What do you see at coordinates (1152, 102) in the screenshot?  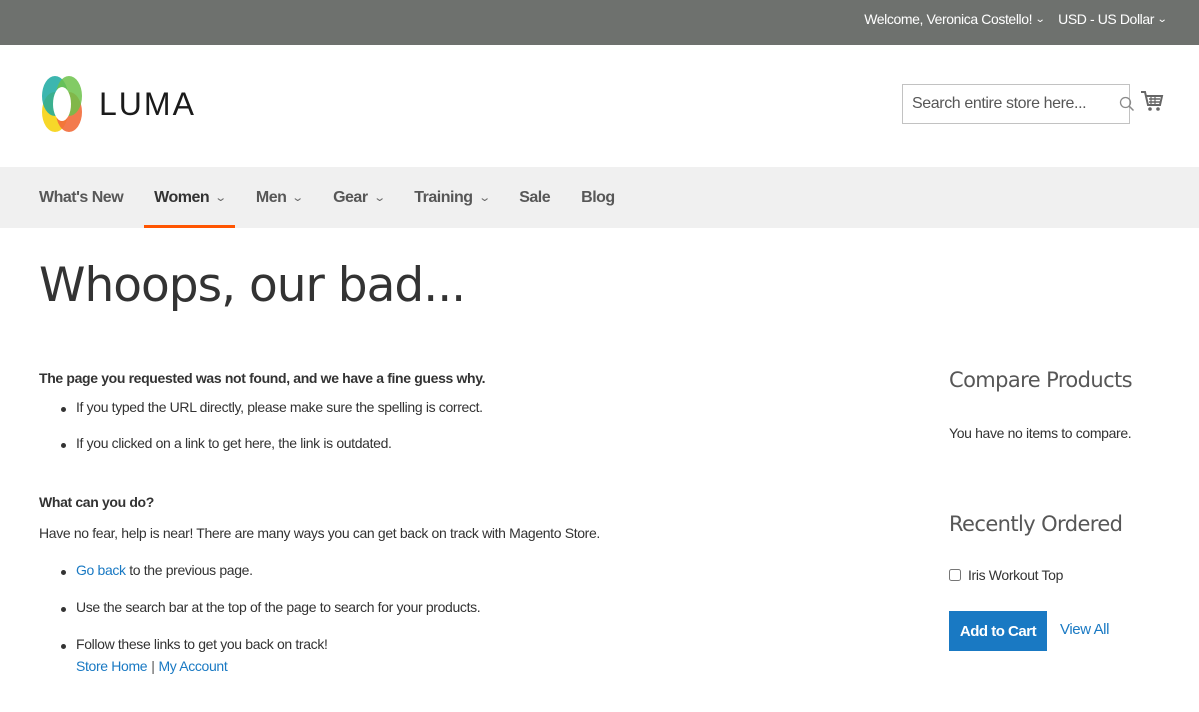 I see `cart-icon` at bounding box center [1152, 102].